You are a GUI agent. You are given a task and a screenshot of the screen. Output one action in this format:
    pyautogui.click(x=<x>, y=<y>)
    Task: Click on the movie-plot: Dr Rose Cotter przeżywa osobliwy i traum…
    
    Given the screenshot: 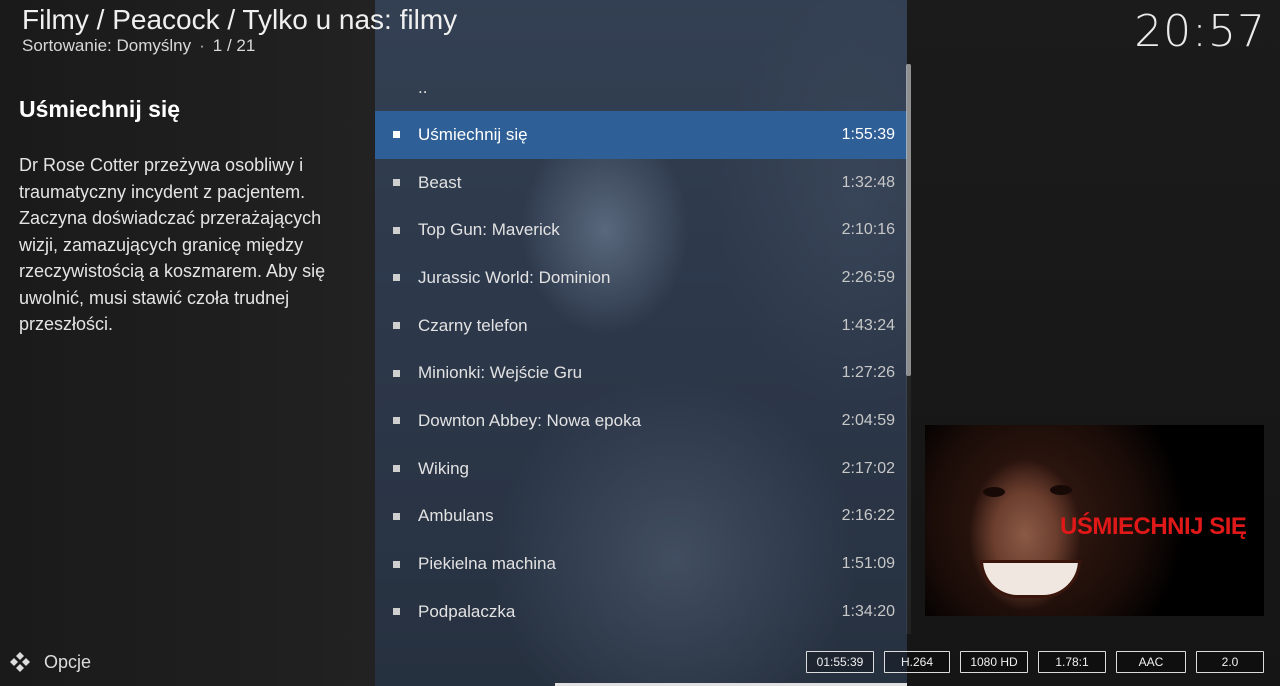 What is the action you would take?
    pyautogui.click(x=172, y=244)
    